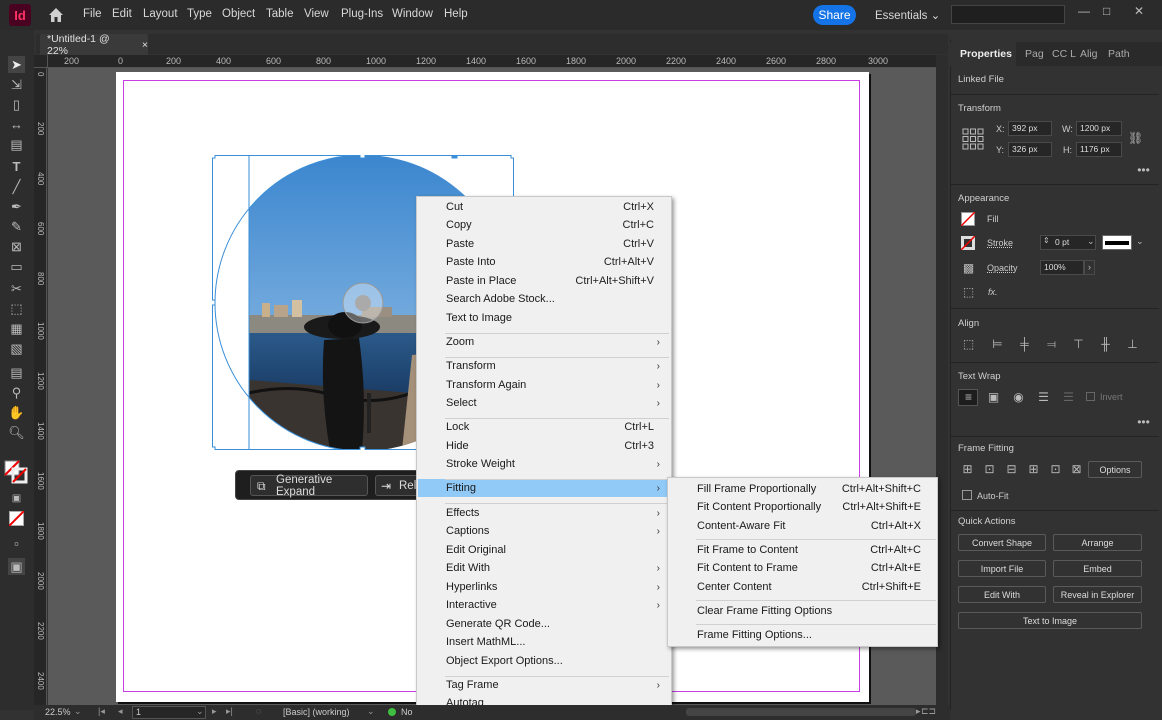  Describe the element at coordinates (544, 550) in the screenshot. I see `menu-item-edit-original: Edit Original` at that location.